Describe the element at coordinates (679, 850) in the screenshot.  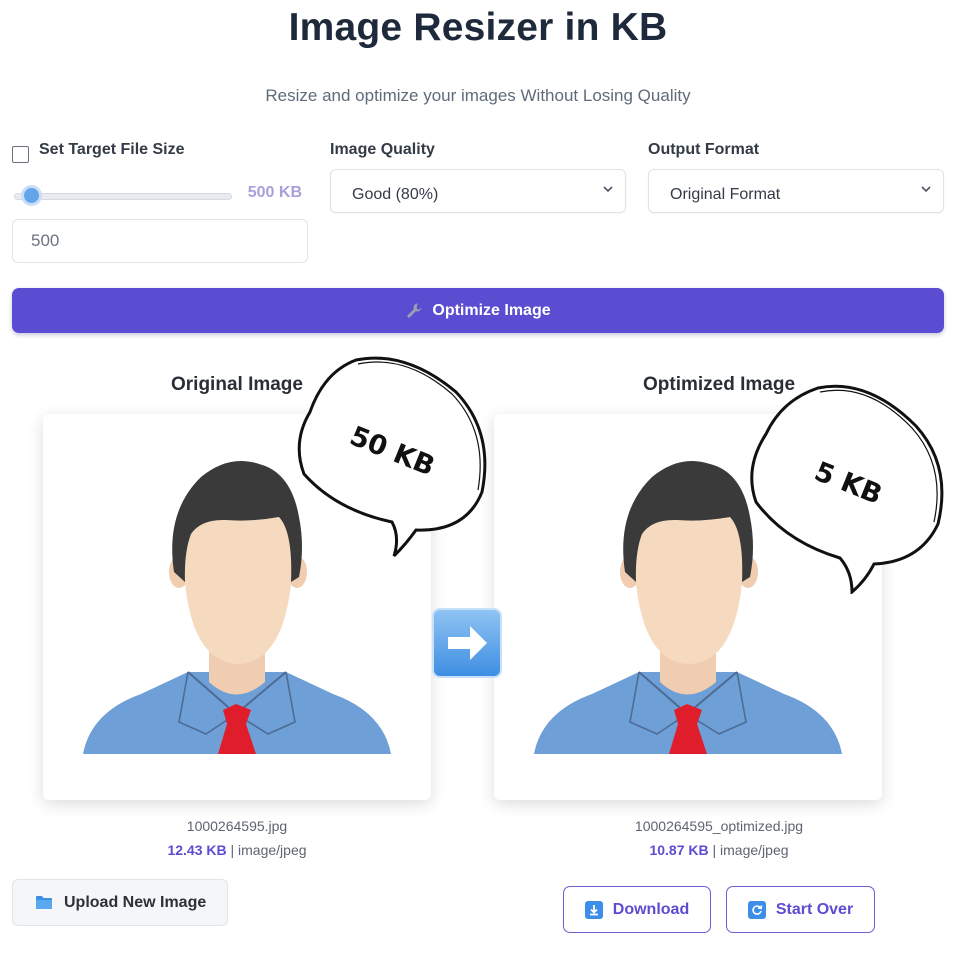
I see `optimized-file-size: 10.87 KB` at that location.